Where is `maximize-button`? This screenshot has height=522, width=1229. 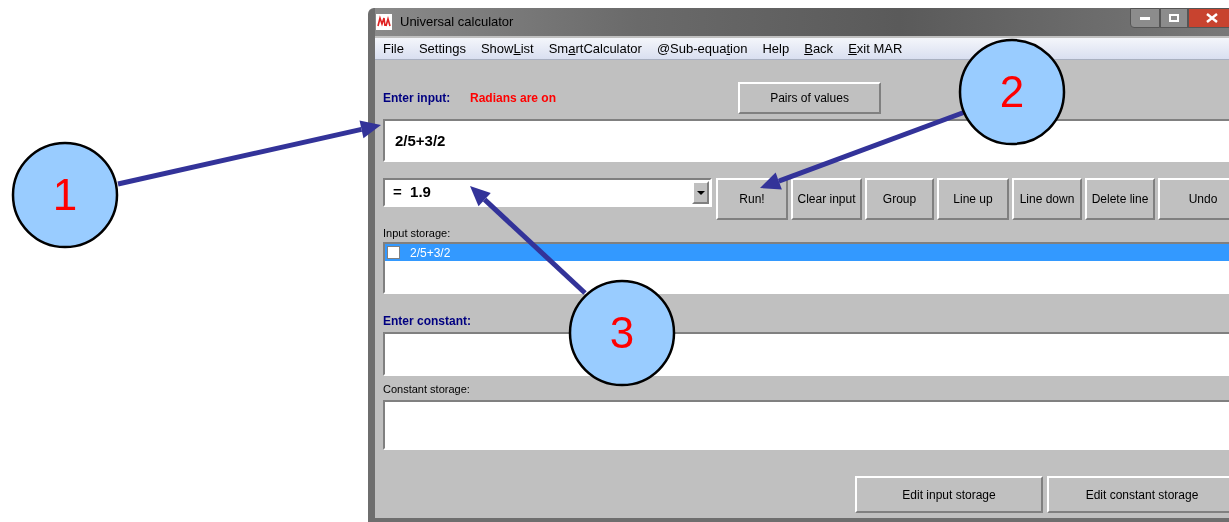
maximize-button is located at coordinates (1174, 18).